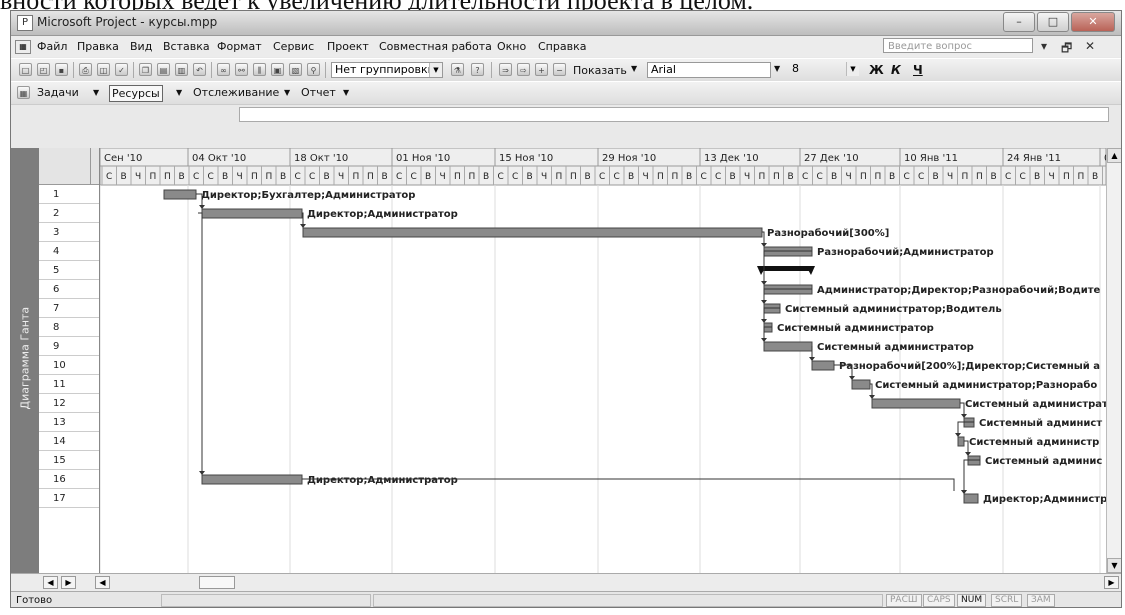 Image resolution: width=1125 pixels, height=615 pixels. Describe the element at coordinates (277, 69) in the screenshot. I see `task-info-icon: ▣` at that location.